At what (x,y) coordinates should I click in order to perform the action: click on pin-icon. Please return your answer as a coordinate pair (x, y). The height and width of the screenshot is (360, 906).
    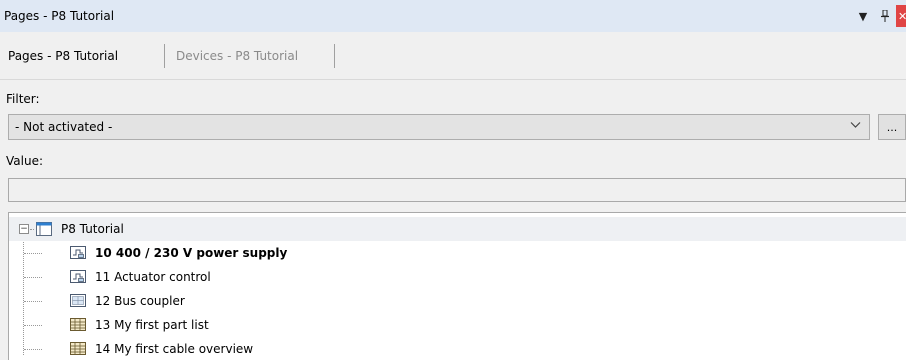
    Looking at the image, I should click on (885, 16).